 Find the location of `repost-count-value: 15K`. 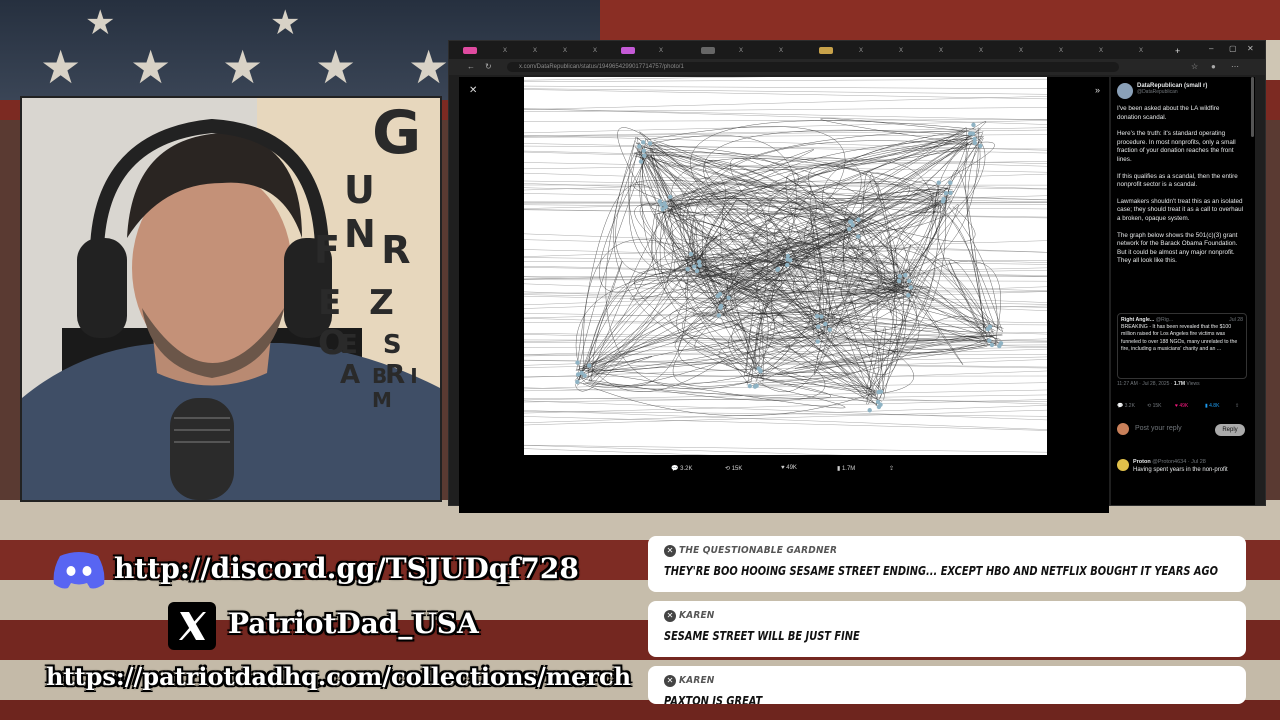

repost-count-value: 15K is located at coordinates (737, 469).